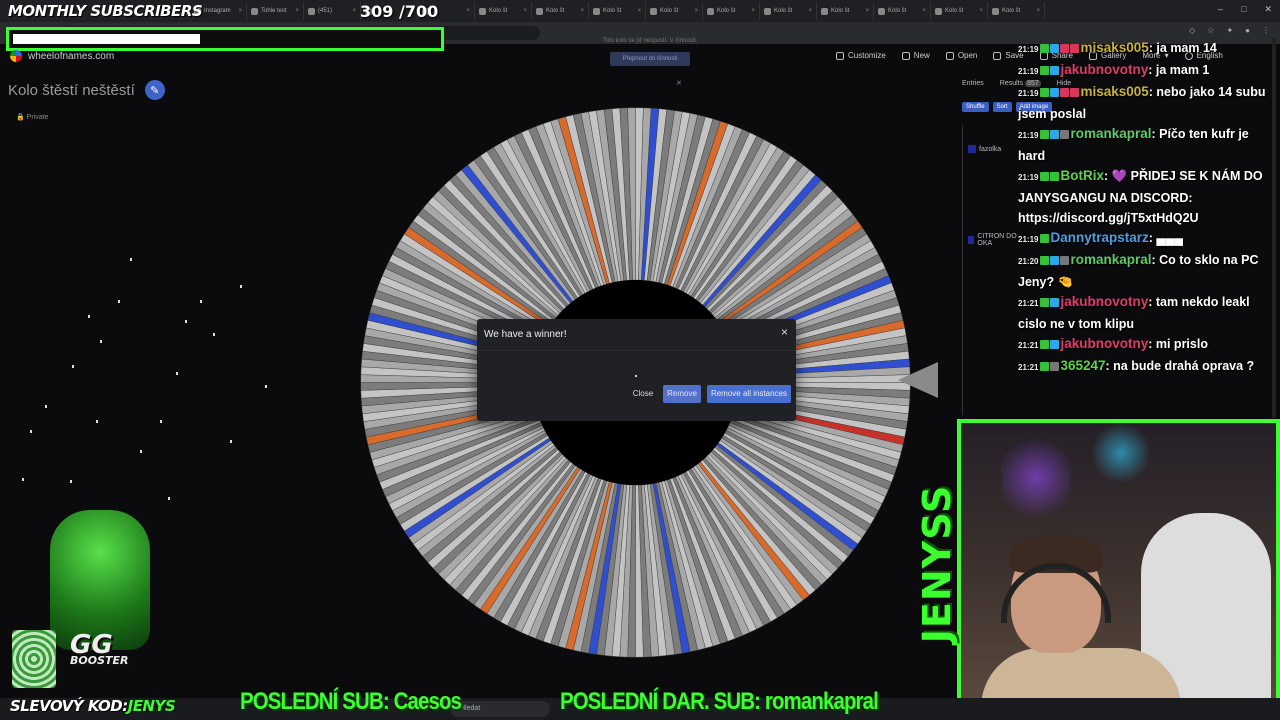  What do you see at coordinates (332, 11) in the screenshot?
I see `browser-tab: (451) ×` at bounding box center [332, 11].